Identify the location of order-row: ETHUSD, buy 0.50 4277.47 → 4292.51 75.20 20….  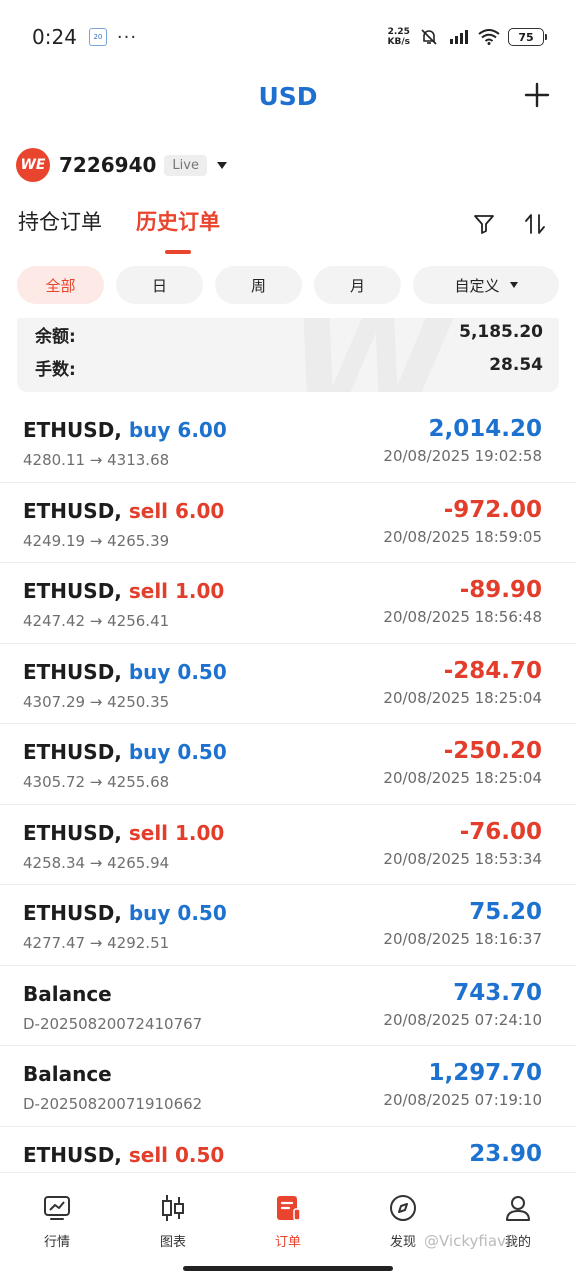
(288, 925).